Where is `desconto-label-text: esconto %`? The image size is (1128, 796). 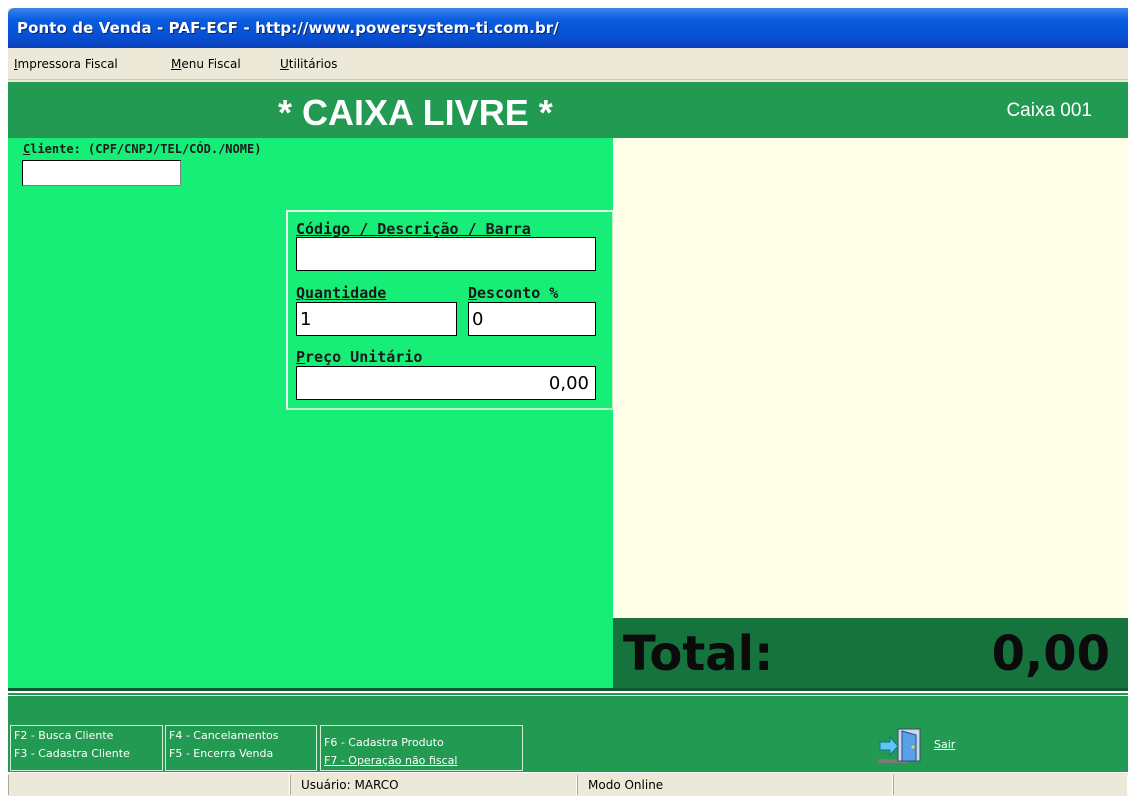 desconto-label-text: esconto % is located at coordinates (518, 293).